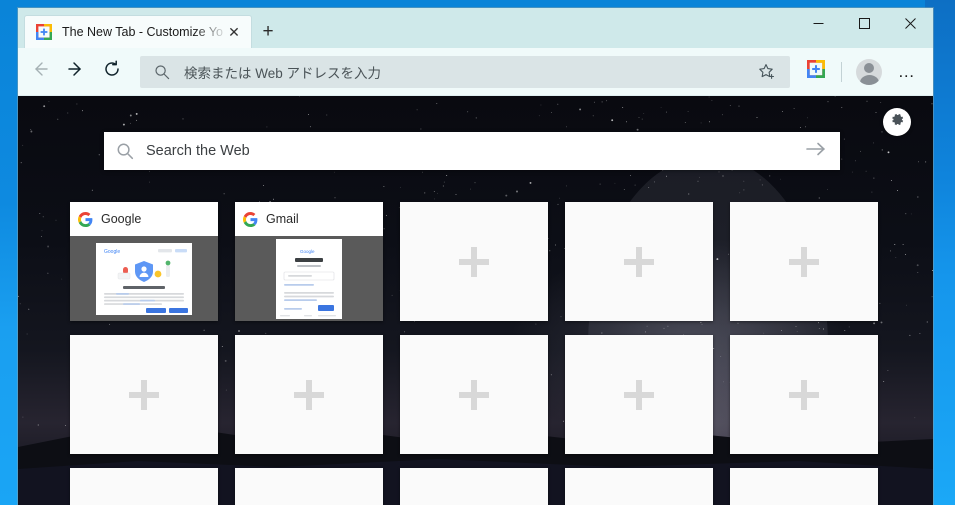 The image size is (955, 505). What do you see at coordinates (818, 23) in the screenshot?
I see `minimize-button` at bounding box center [818, 23].